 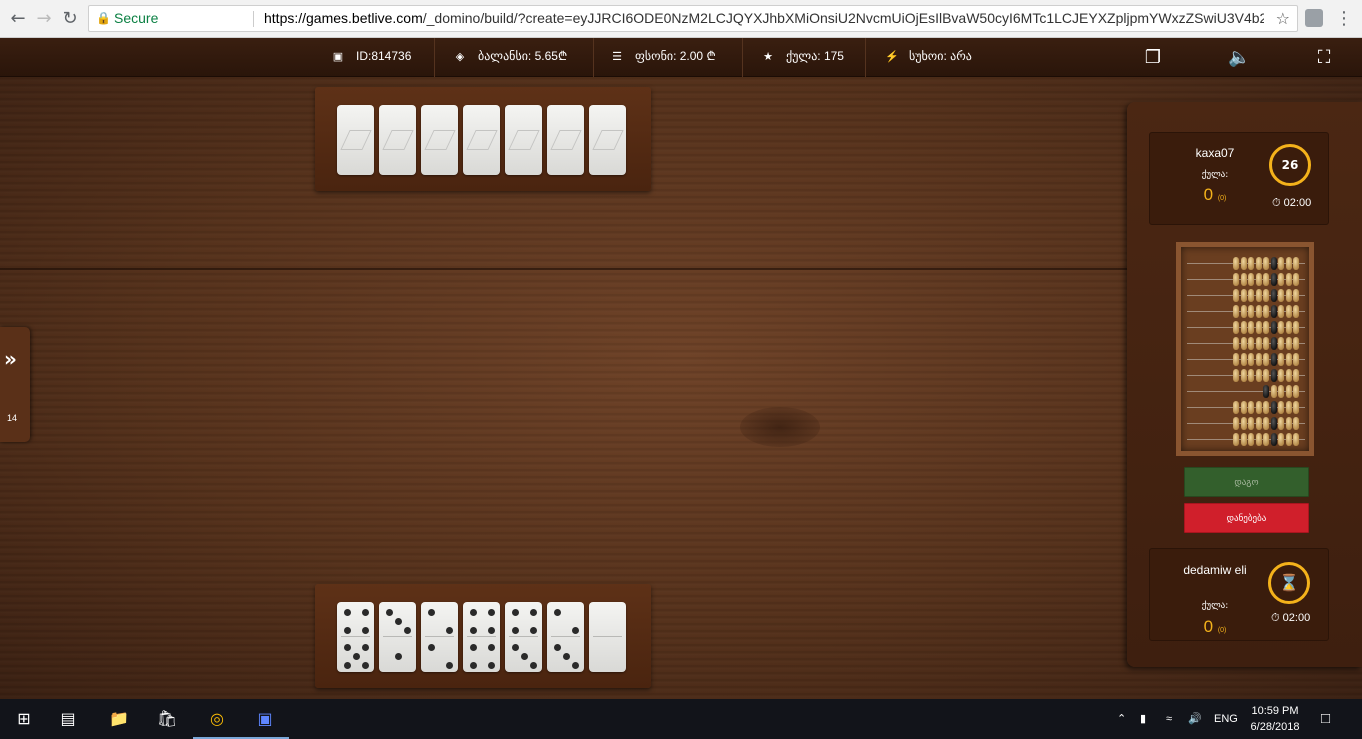 What do you see at coordinates (1143, 719) in the screenshot?
I see `battery-icon: ▮` at bounding box center [1143, 719].